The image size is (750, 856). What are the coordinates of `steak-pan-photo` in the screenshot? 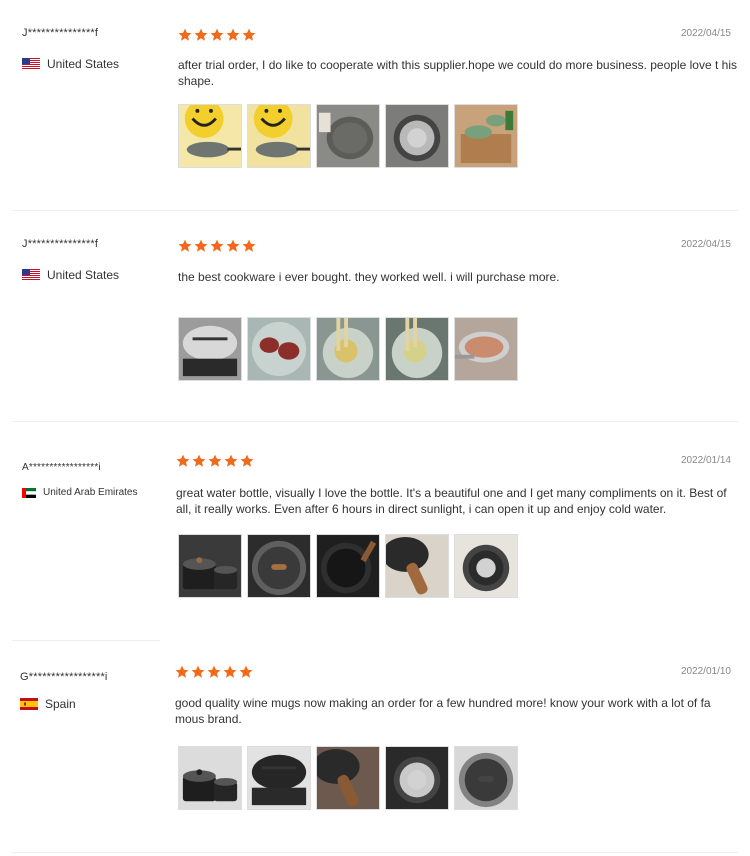 It's located at (279, 349).